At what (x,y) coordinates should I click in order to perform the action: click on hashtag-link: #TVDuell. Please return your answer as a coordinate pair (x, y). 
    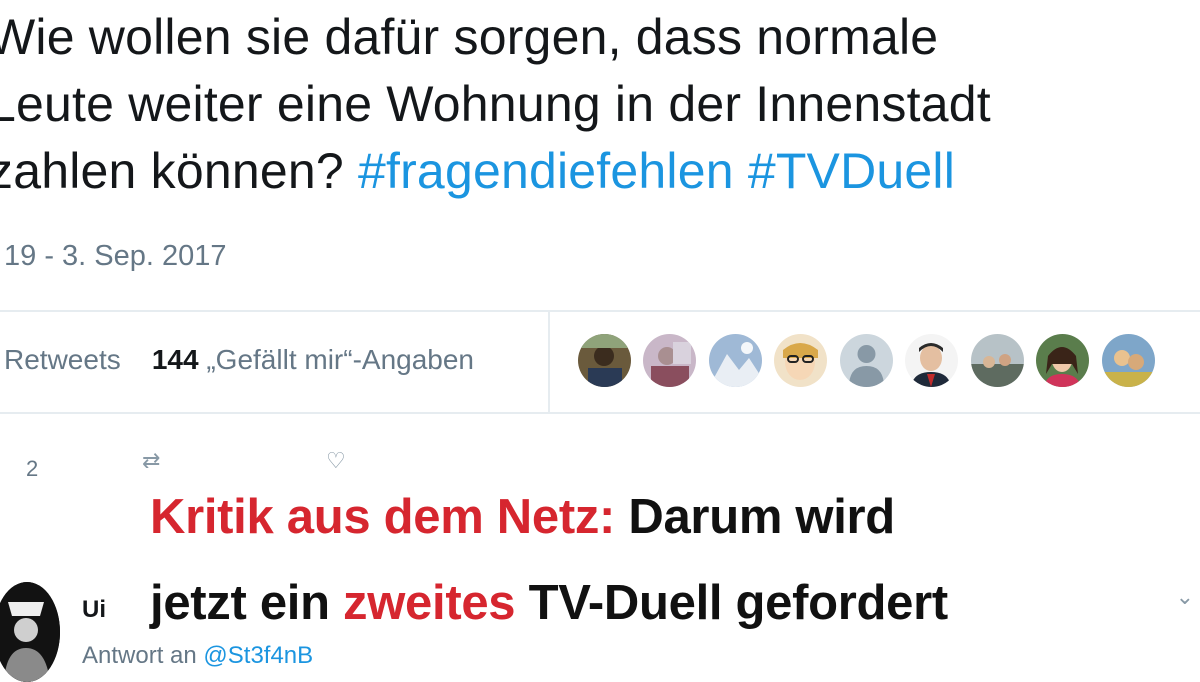
    Looking at the image, I should click on (851, 171).